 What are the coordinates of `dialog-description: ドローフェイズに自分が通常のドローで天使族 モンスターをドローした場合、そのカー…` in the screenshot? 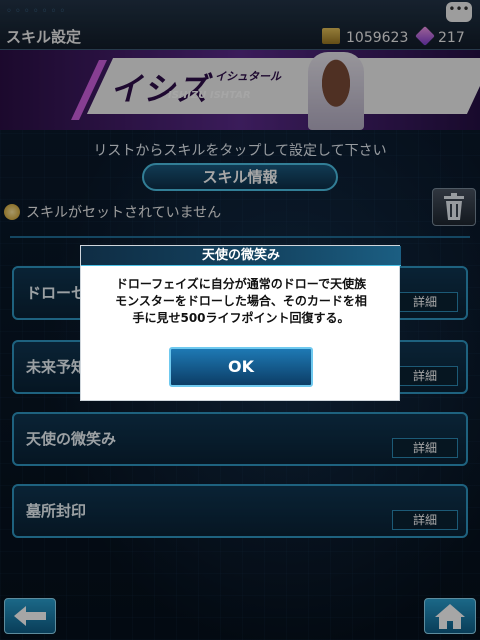 It's located at (241, 301).